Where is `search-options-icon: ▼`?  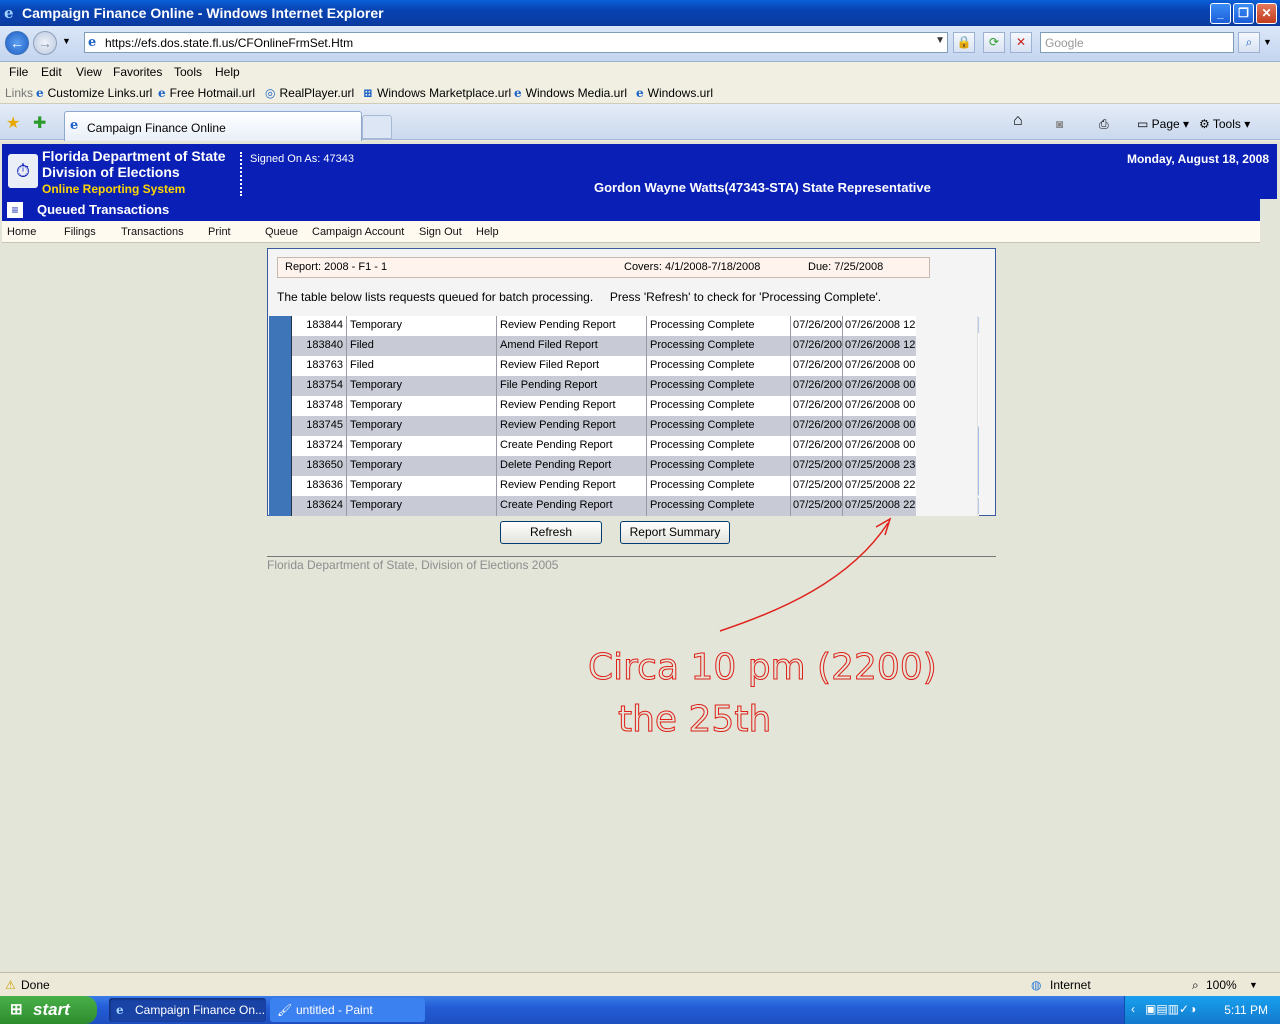
search-options-icon: ▼ is located at coordinates (1267, 42).